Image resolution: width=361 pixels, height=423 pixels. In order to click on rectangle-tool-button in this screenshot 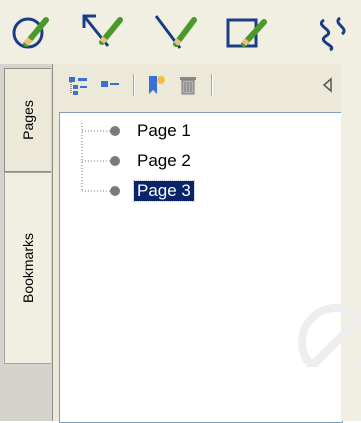, I will do `click(243, 31)`.